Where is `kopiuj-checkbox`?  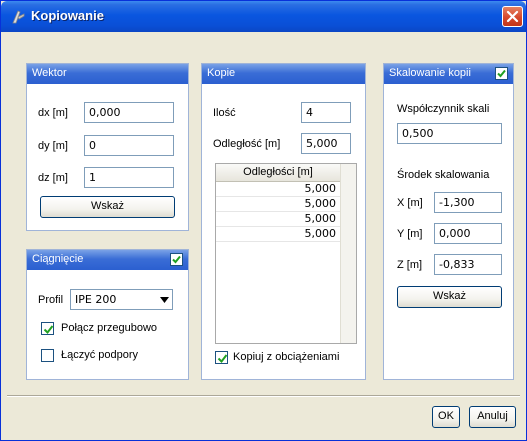
kopiuj-checkbox is located at coordinates (221, 357).